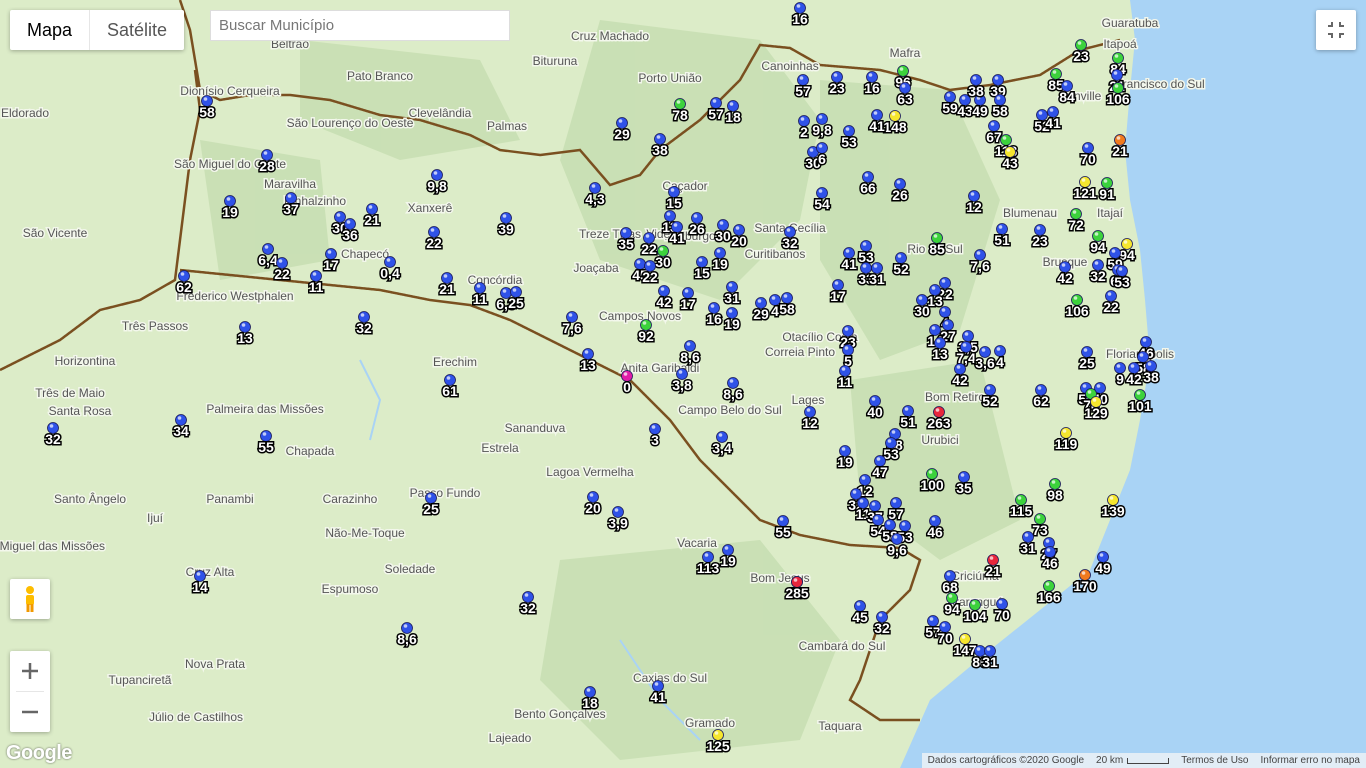 This screenshot has height=768, width=1366. Describe the element at coordinates (1113, 511) in the screenshot. I see `station-value: 139` at that location.